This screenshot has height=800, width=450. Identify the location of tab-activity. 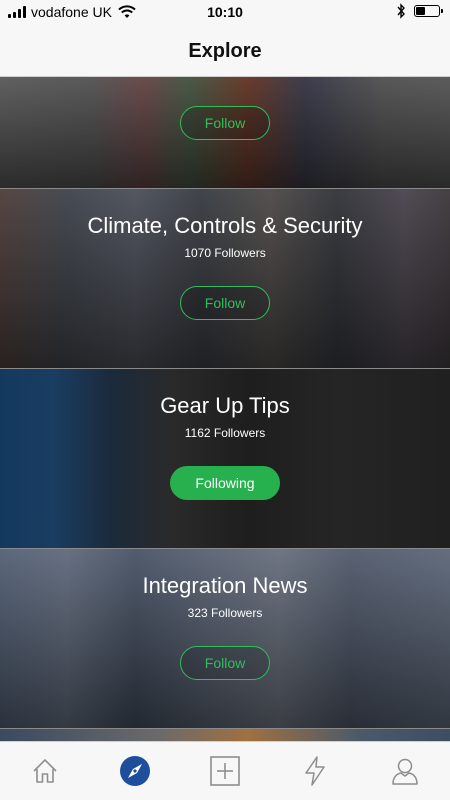
(315, 771).